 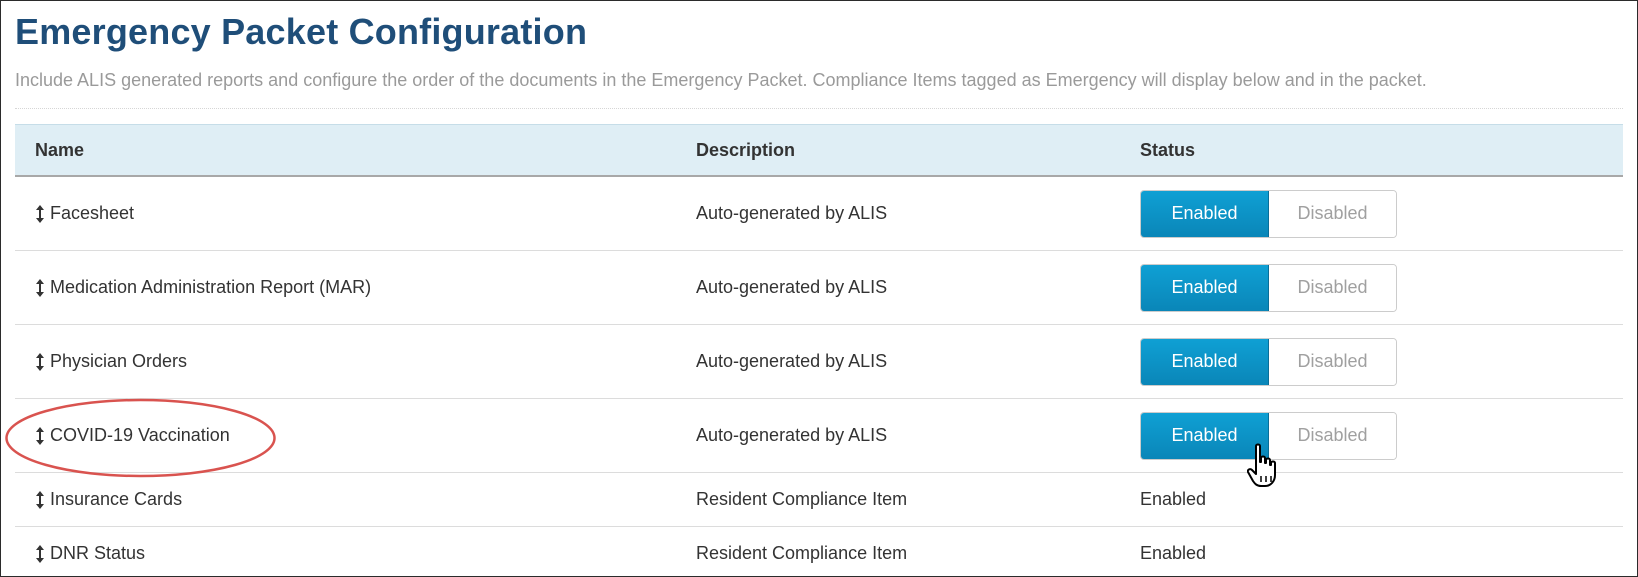 I want to click on row-name: Insurance Cards, so click(x=116, y=499).